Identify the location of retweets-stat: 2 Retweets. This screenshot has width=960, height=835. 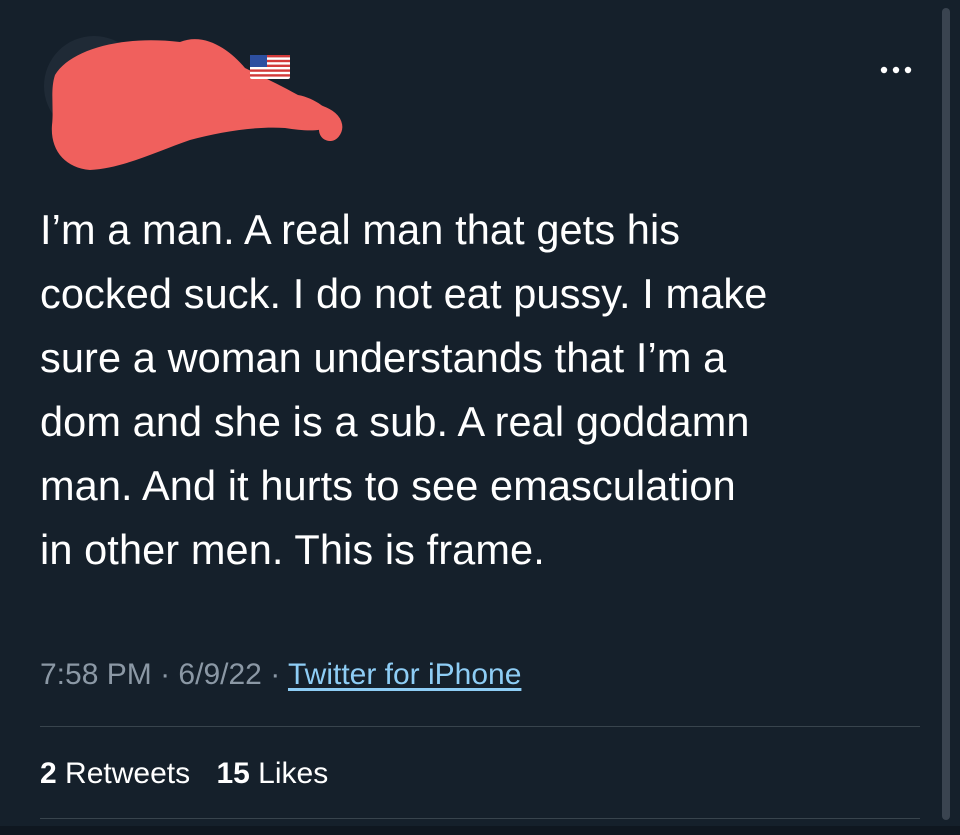
(115, 774).